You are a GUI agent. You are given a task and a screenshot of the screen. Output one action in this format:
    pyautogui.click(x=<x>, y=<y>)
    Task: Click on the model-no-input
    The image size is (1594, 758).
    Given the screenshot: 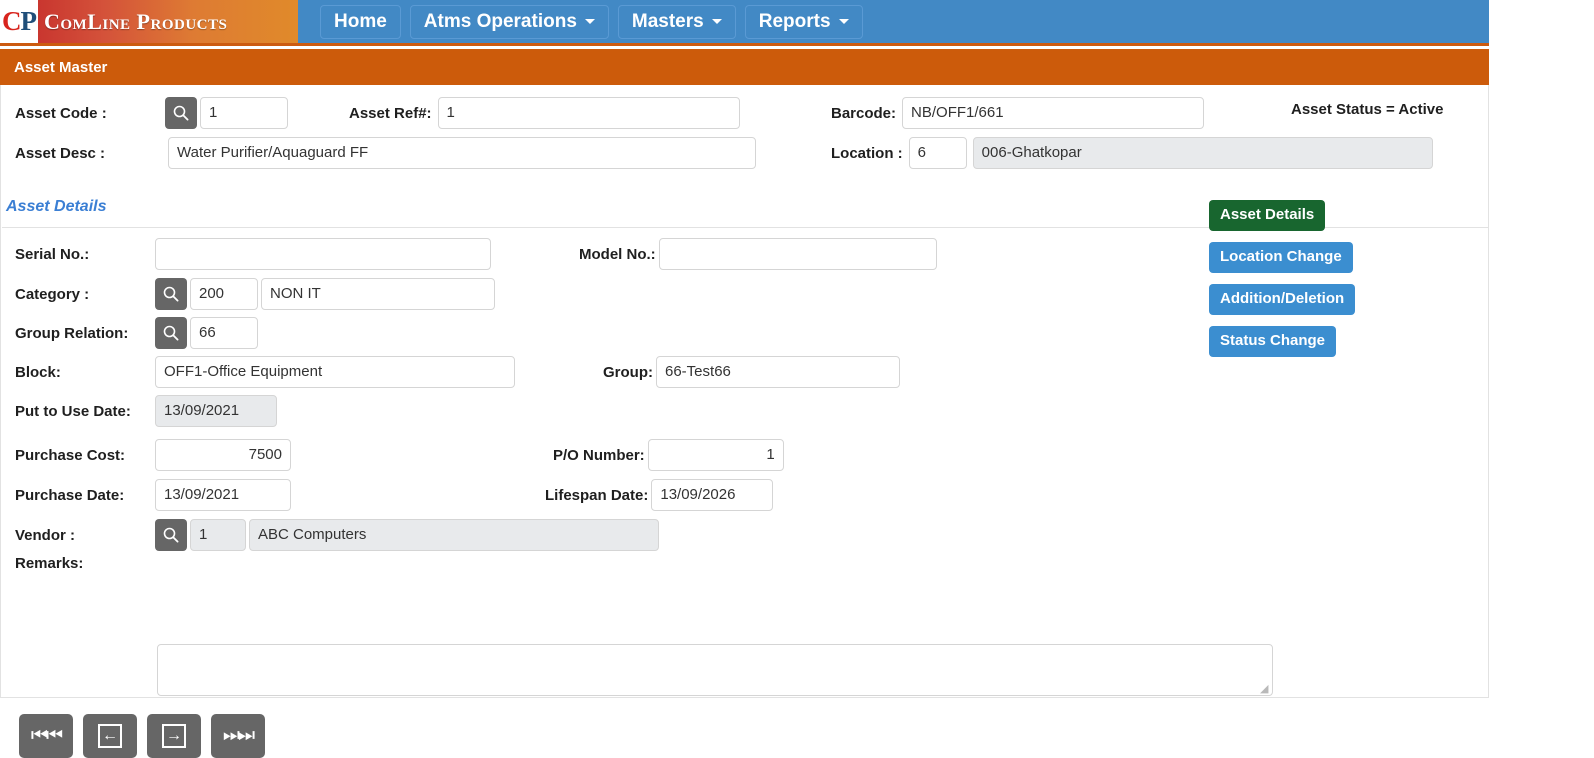 What is the action you would take?
    pyautogui.click(x=797, y=254)
    